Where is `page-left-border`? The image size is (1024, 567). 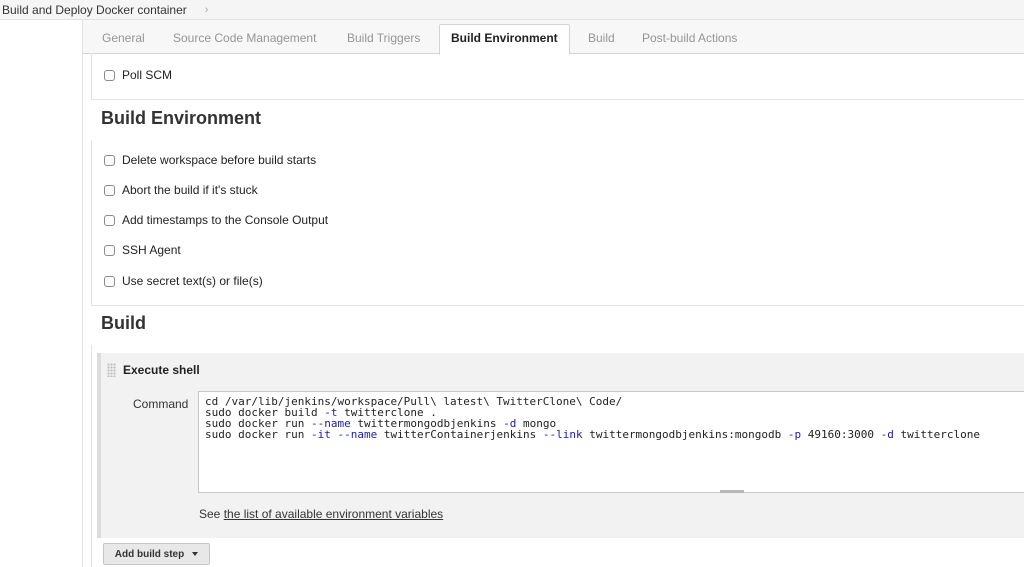 page-left-border is located at coordinates (82, 293).